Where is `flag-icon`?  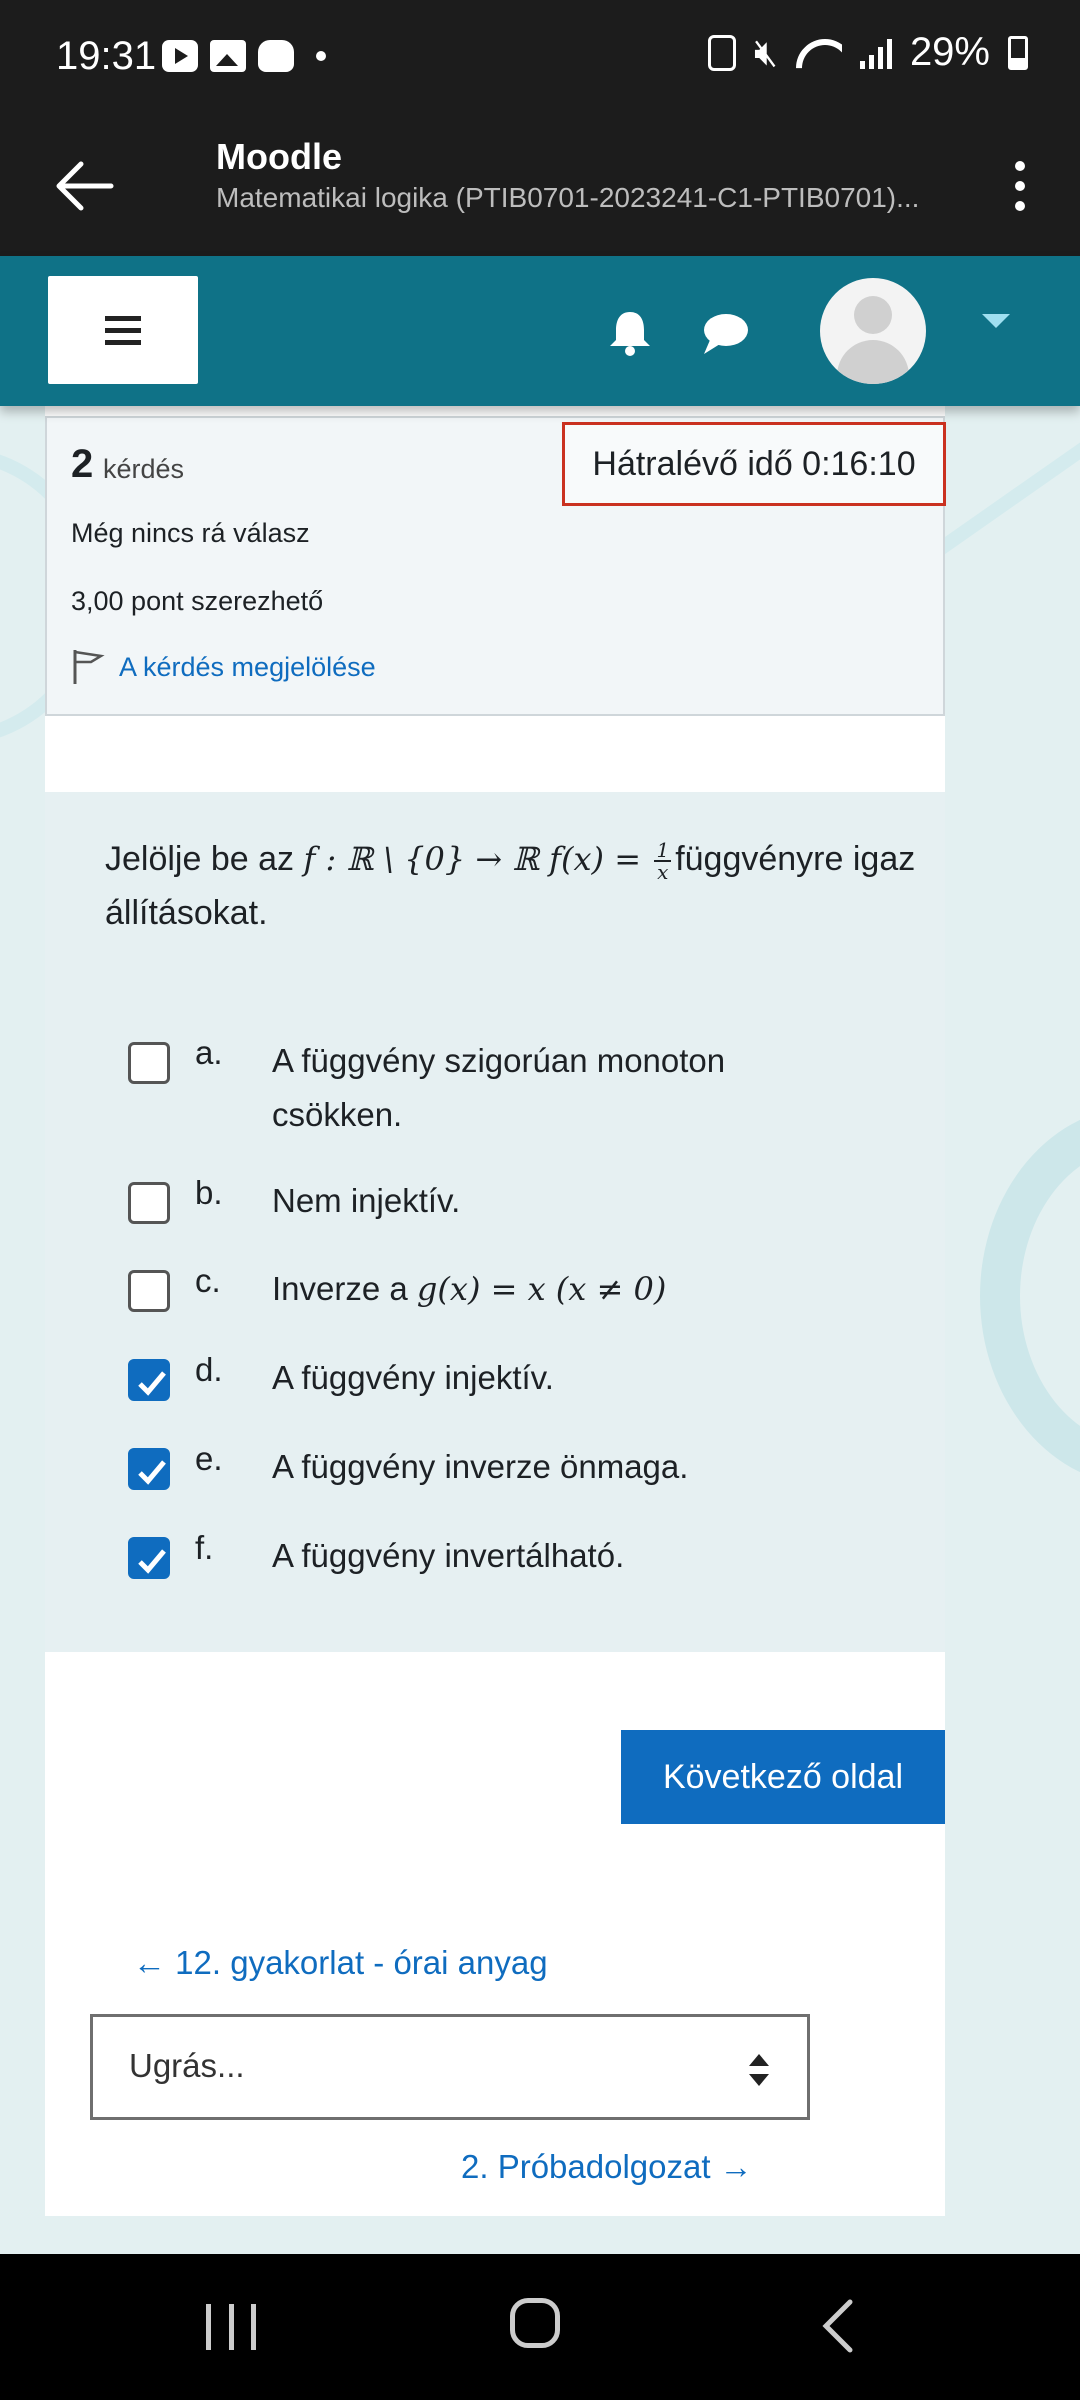
flag-icon is located at coordinates (89, 667).